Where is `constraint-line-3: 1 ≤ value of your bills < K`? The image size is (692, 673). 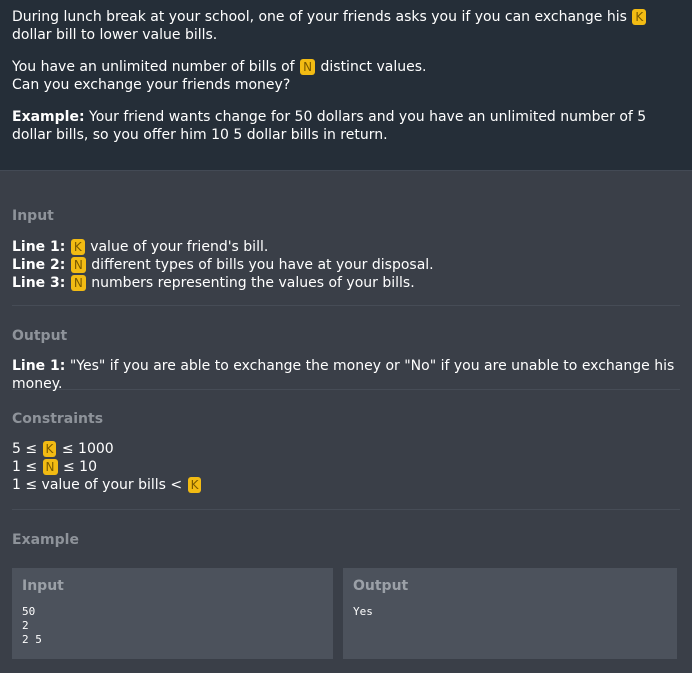
constraint-line-3: 1 ≤ value of your bills < K is located at coordinates (346, 485).